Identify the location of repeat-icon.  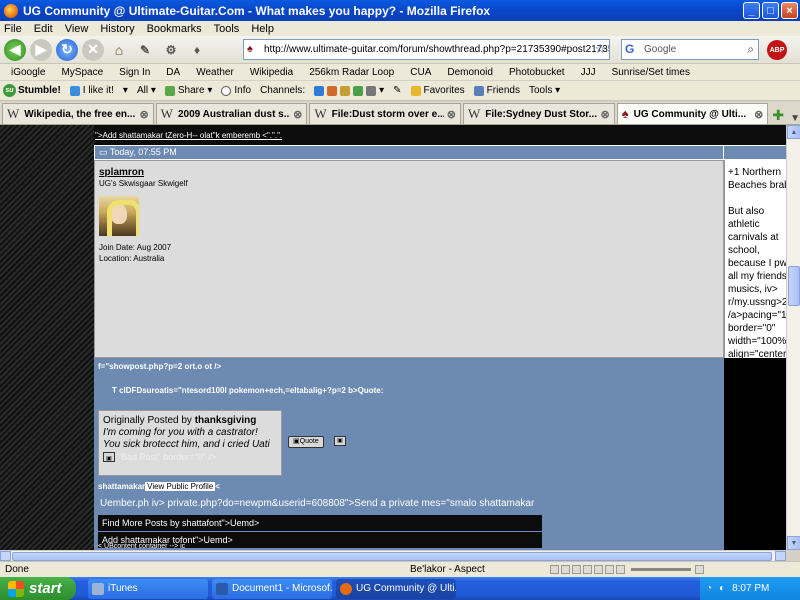
(620, 569).